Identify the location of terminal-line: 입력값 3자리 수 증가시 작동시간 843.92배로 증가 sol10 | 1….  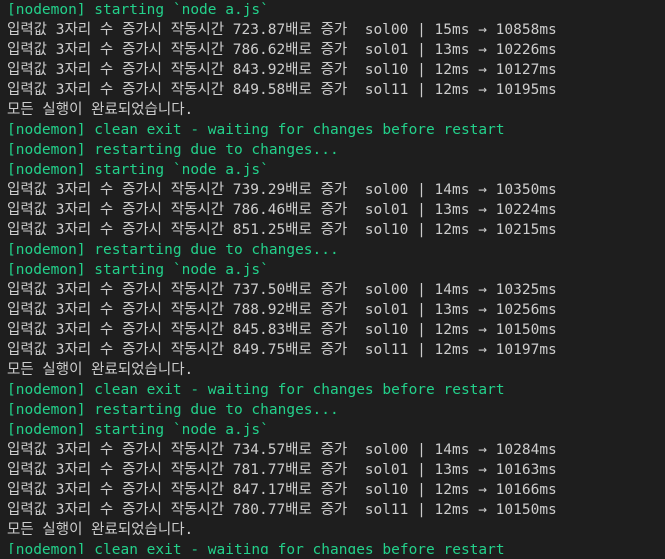
(282, 70).